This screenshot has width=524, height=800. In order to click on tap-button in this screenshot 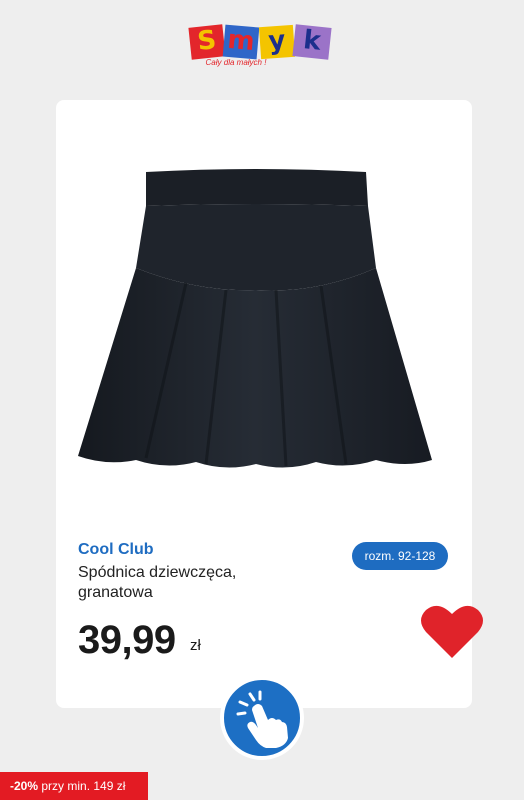, I will do `click(262, 718)`.